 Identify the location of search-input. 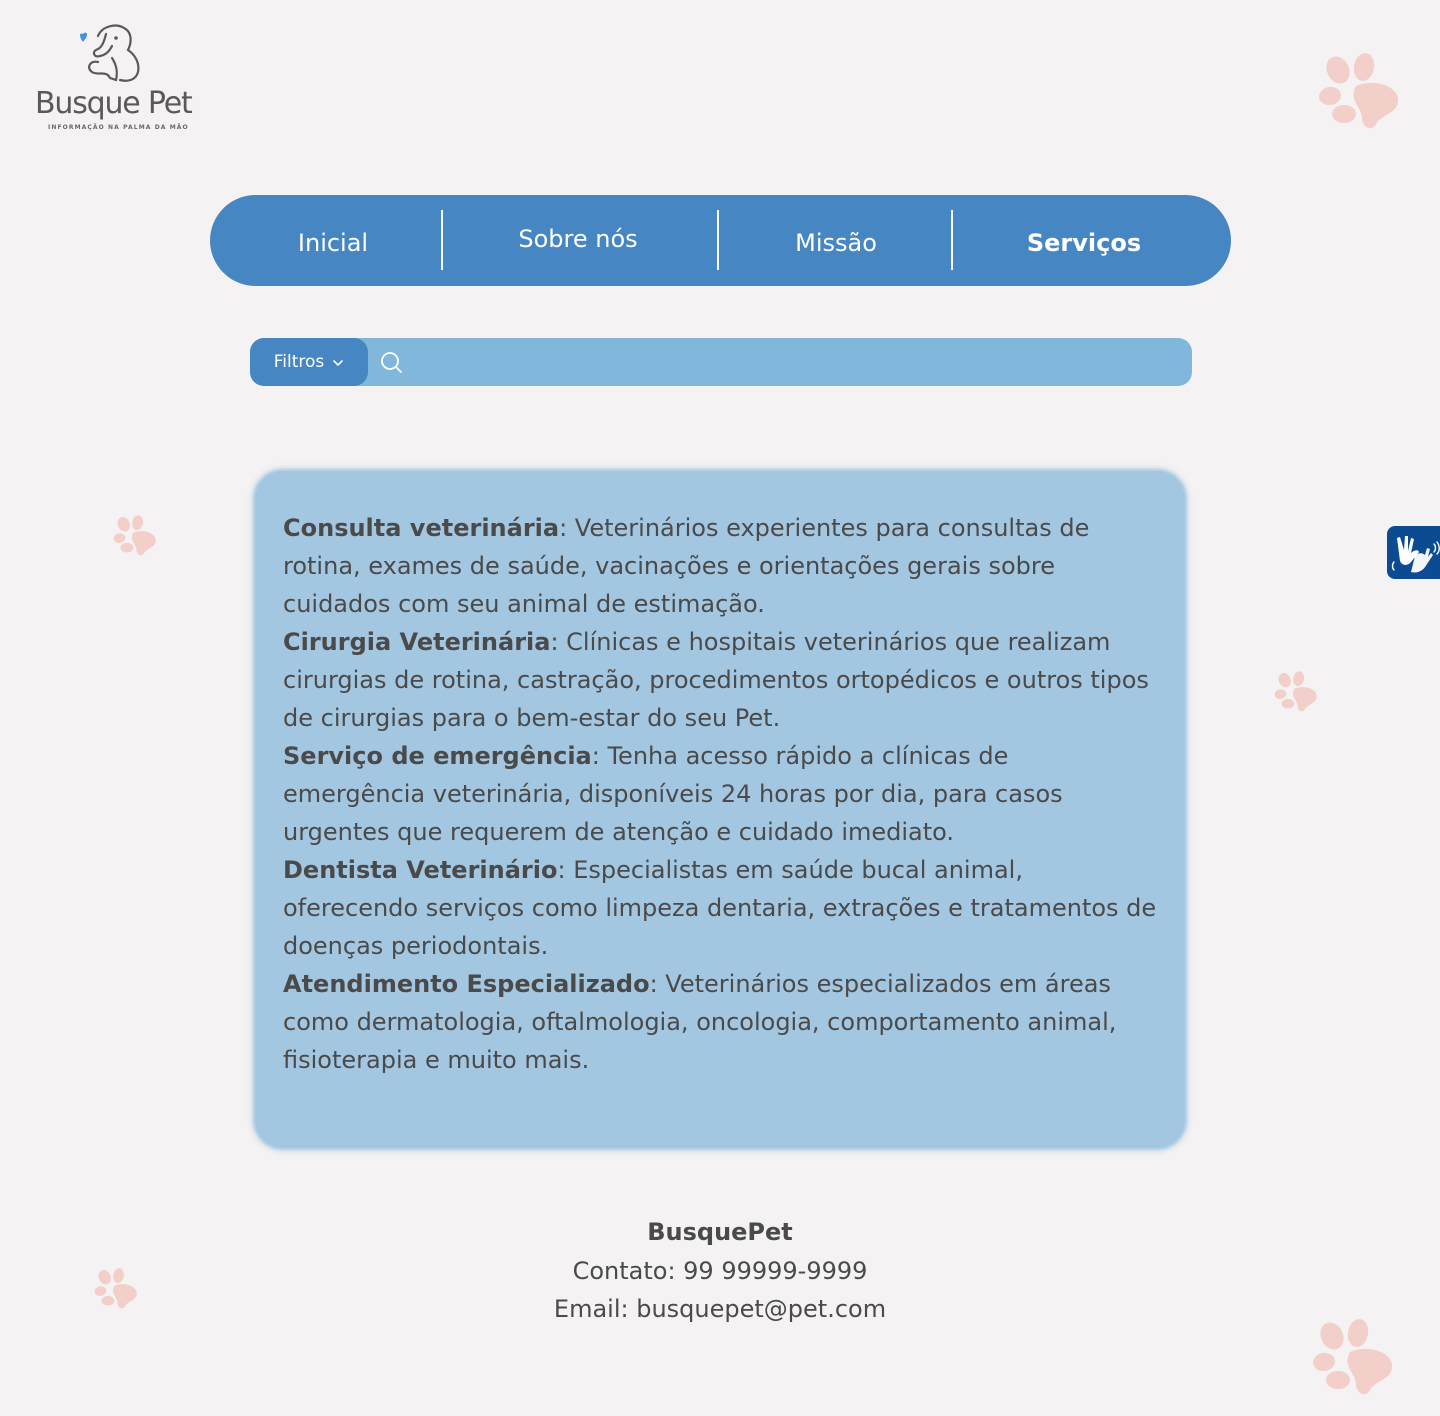
(792, 363).